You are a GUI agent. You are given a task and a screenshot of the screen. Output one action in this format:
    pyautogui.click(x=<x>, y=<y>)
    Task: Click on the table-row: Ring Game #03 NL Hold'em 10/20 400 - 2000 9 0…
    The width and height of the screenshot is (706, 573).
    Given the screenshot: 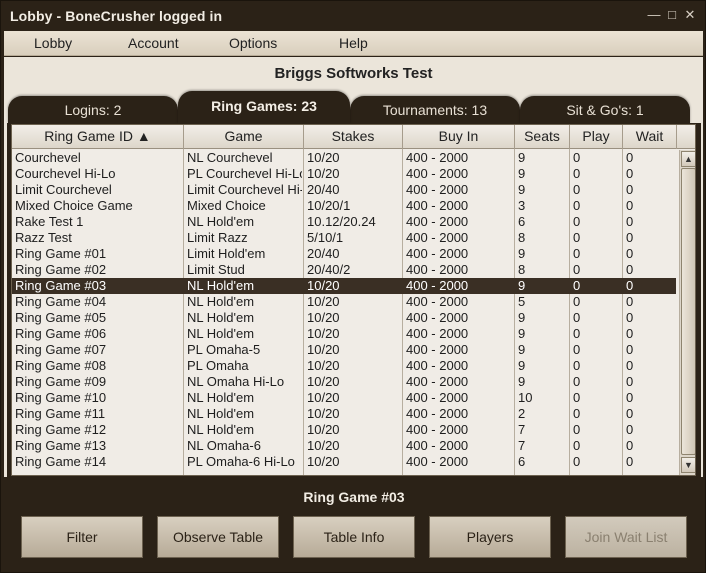 What is the action you would take?
    pyautogui.click(x=344, y=286)
    